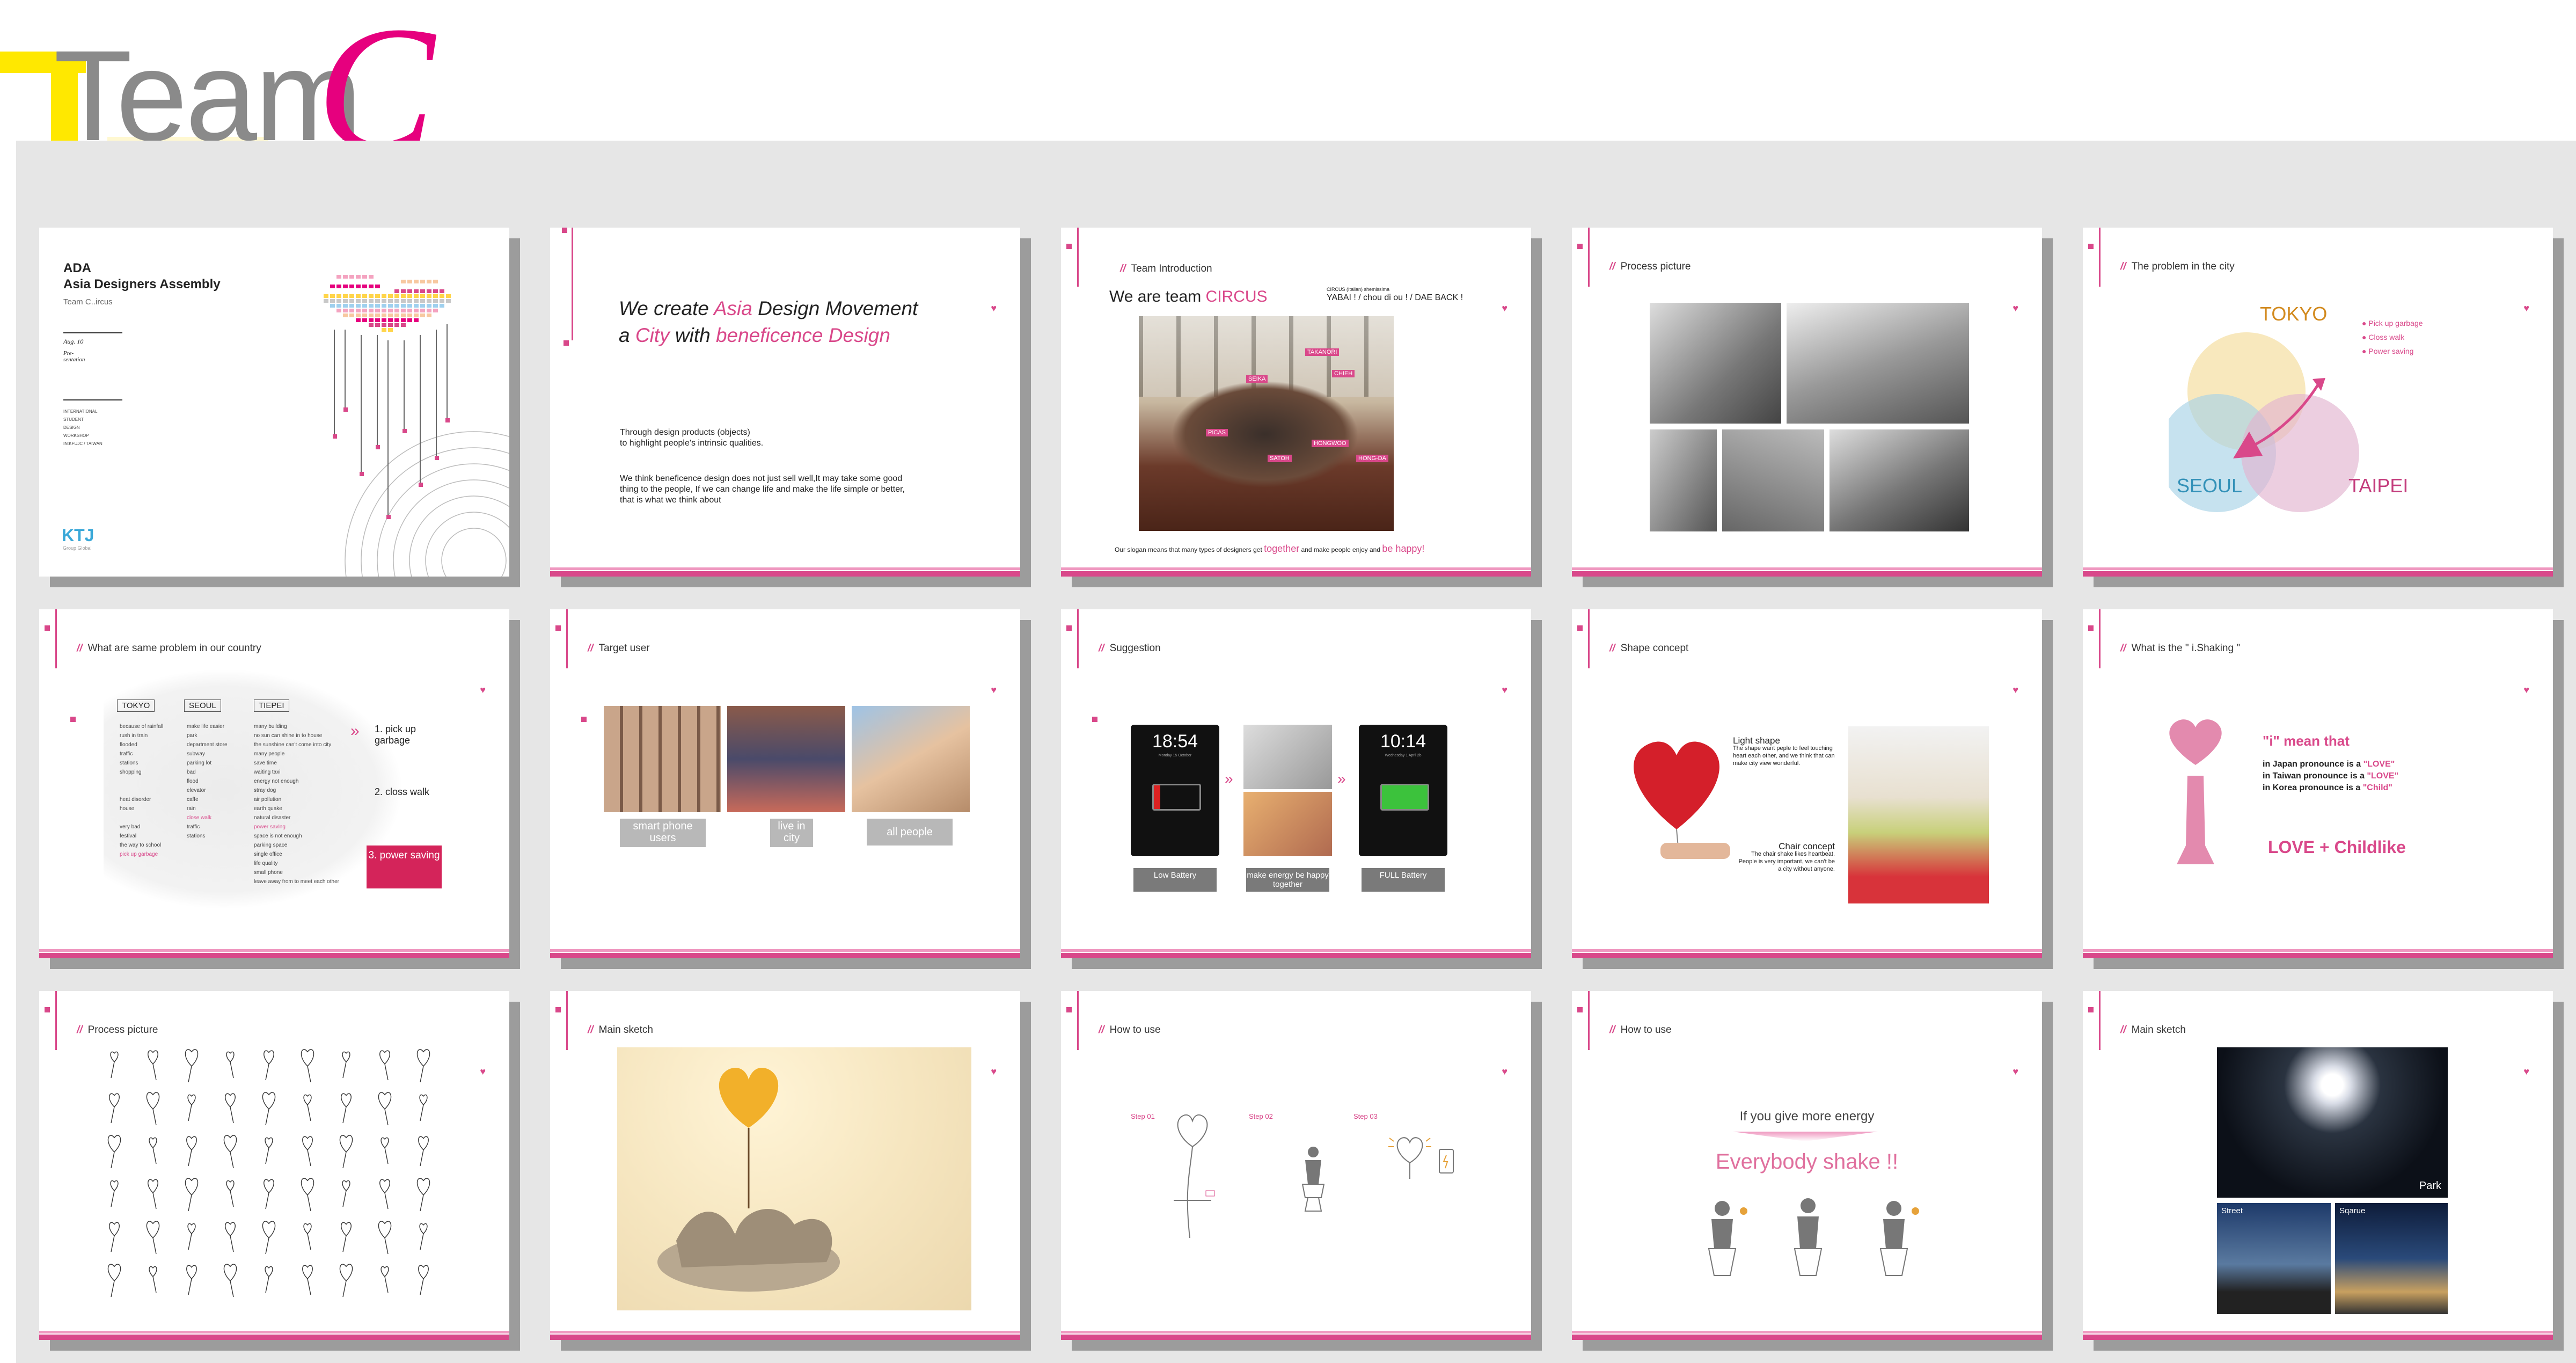  Describe the element at coordinates (142, 727) in the screenshot. I see `problem-item: because of rainfall` at that location.